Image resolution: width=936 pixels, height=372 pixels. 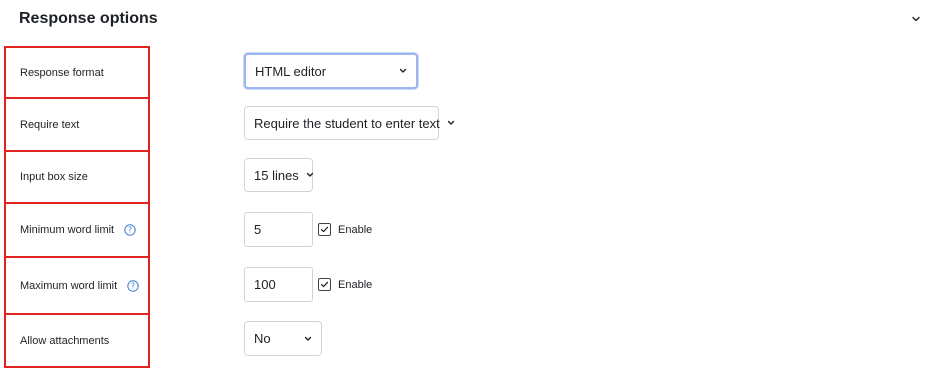 I want to click on minimum-word-limit-enable: Enable, so click(x=345, y=229).